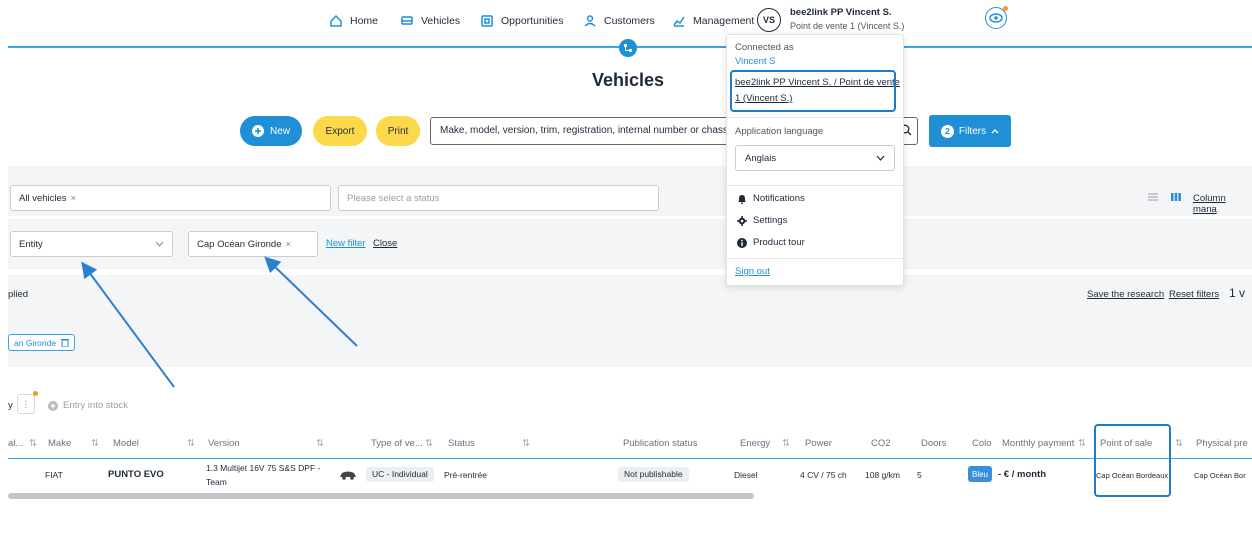  Describe the element at coordinates (980, 474) in the screenshot. I see `color-badge: Bleu` at that location.